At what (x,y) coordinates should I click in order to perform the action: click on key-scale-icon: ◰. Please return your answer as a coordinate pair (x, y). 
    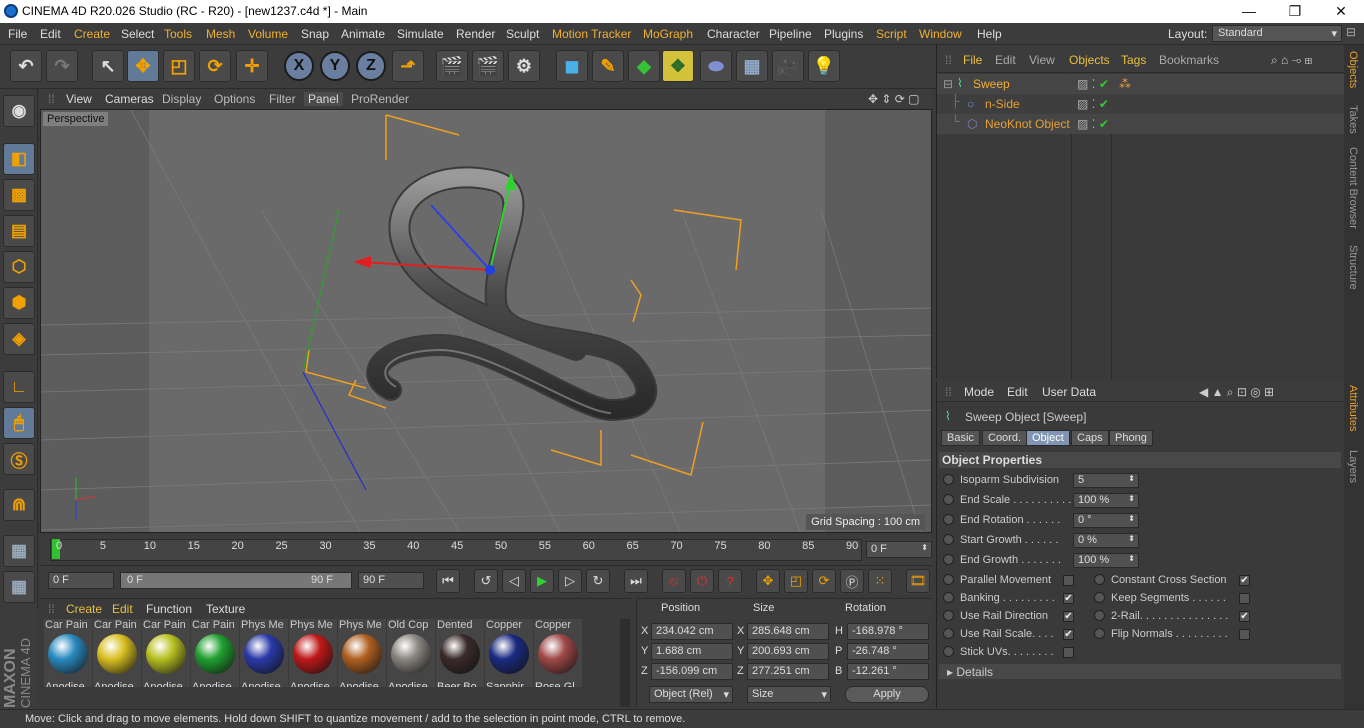
    Looking at the image, I should click on (796, 581).